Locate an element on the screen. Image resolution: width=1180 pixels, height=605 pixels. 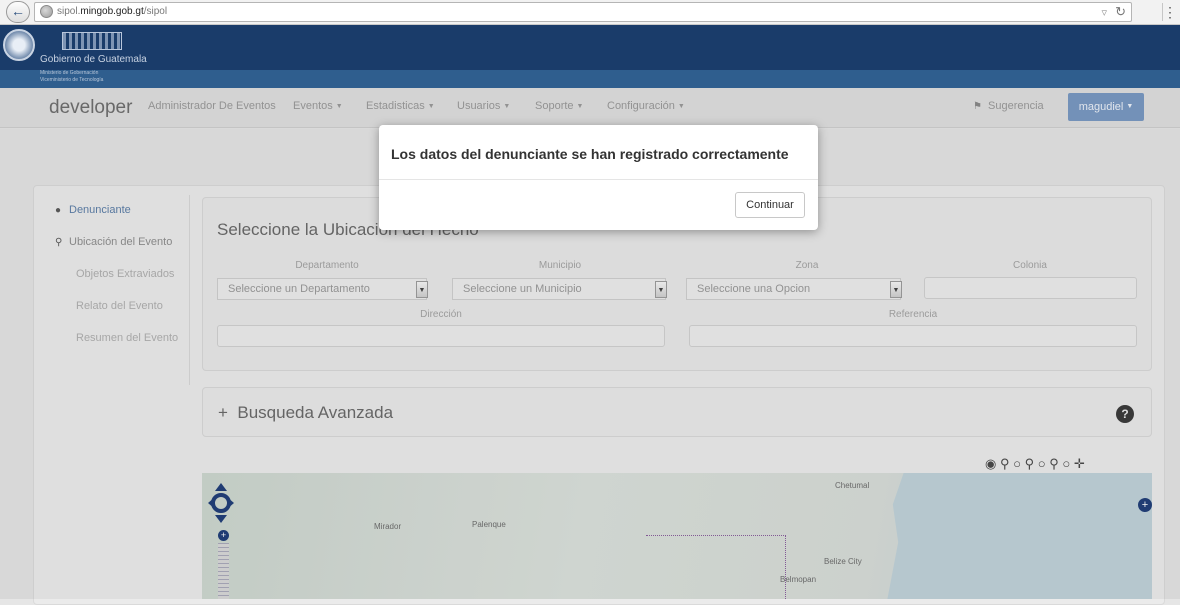
continue-button: Continuar is located at coordinates (770, 205).